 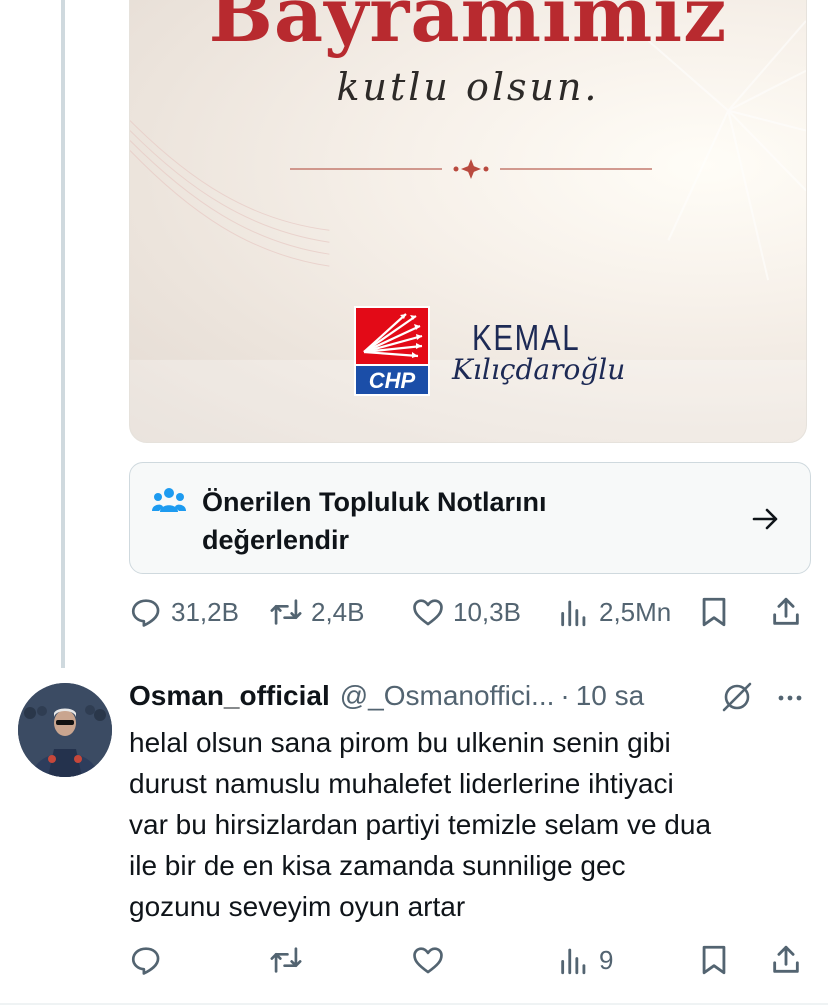 I want to click on community-notes-label: Önerilen Topluluk Notlarını değerlendir, so click(x=374, y=521).